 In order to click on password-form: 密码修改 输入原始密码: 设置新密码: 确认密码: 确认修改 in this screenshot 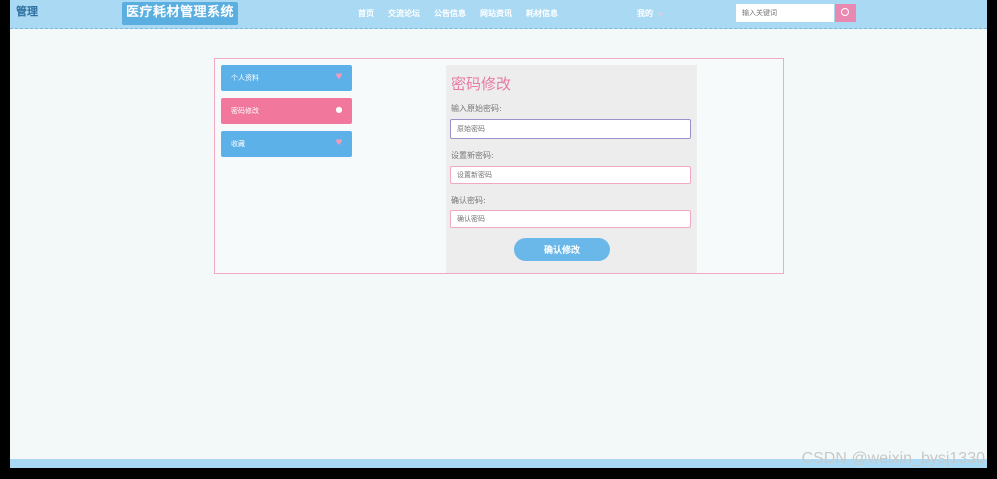, I will do `click(571, 169)`.